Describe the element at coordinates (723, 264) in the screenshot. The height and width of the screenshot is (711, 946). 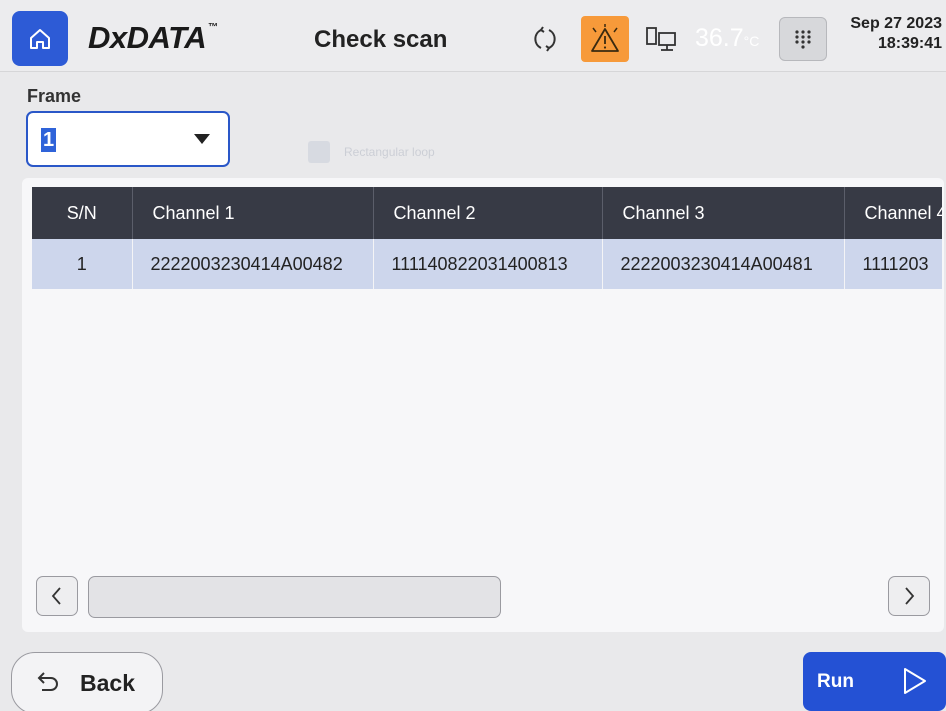
I see `table-cell: 2222003230414A00481` at that location.